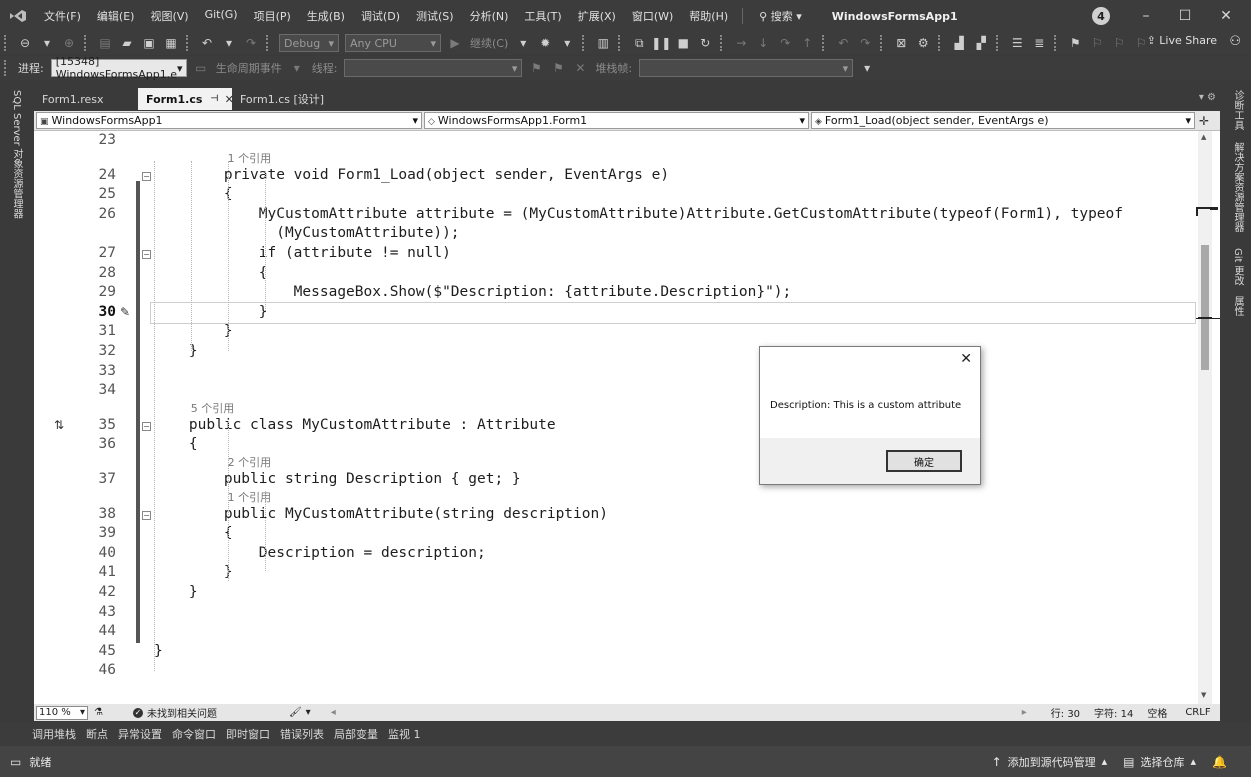  Describe the element at coordinates (98, 712) in the screenshot. I see `code-cleanup-icon: ⚗` at that location.